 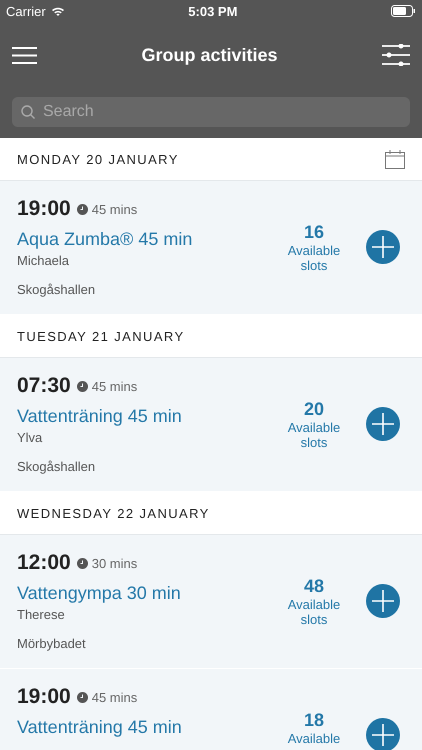 I want to click on activity-title: Vattengympa 30 min, so click(x=99, y=593).